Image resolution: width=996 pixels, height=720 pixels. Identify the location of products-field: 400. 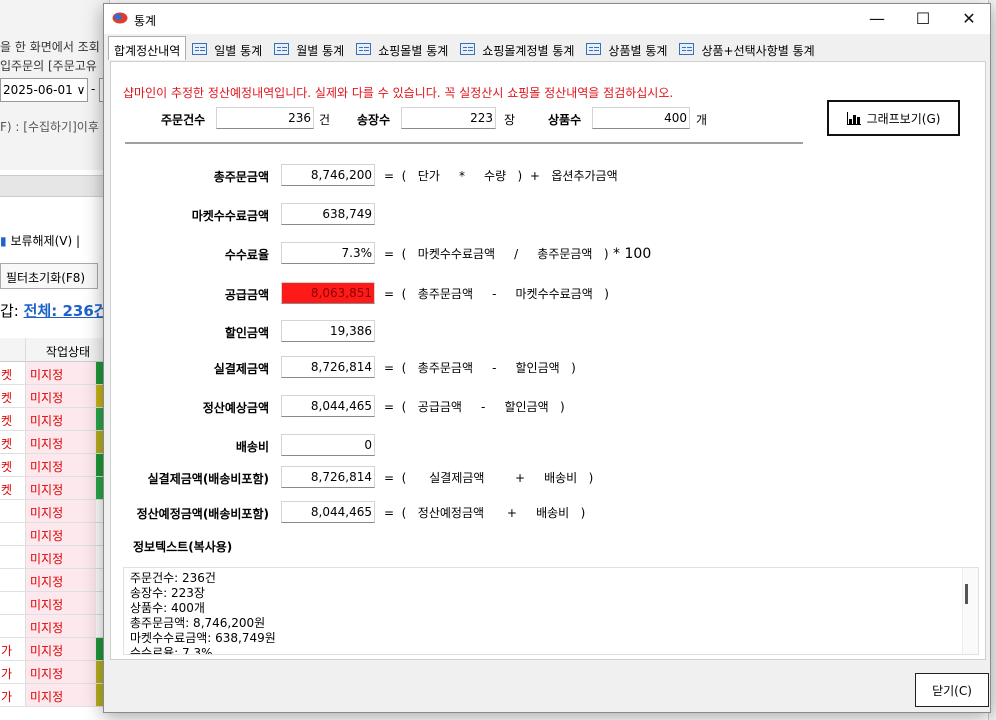
(641, 118).